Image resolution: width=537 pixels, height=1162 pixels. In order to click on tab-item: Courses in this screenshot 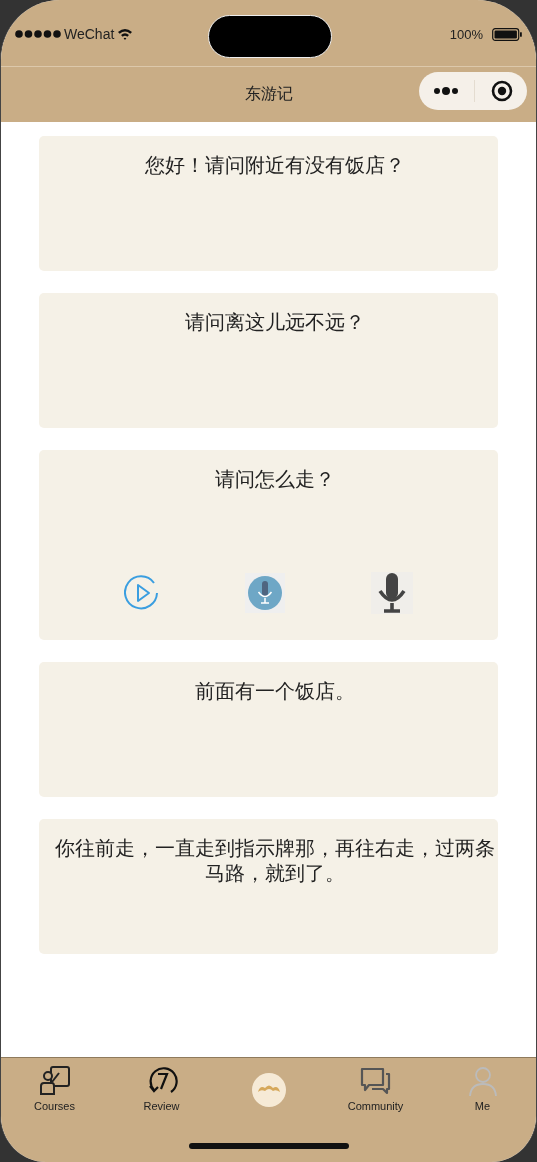, I will do `click(54, 1089)`.